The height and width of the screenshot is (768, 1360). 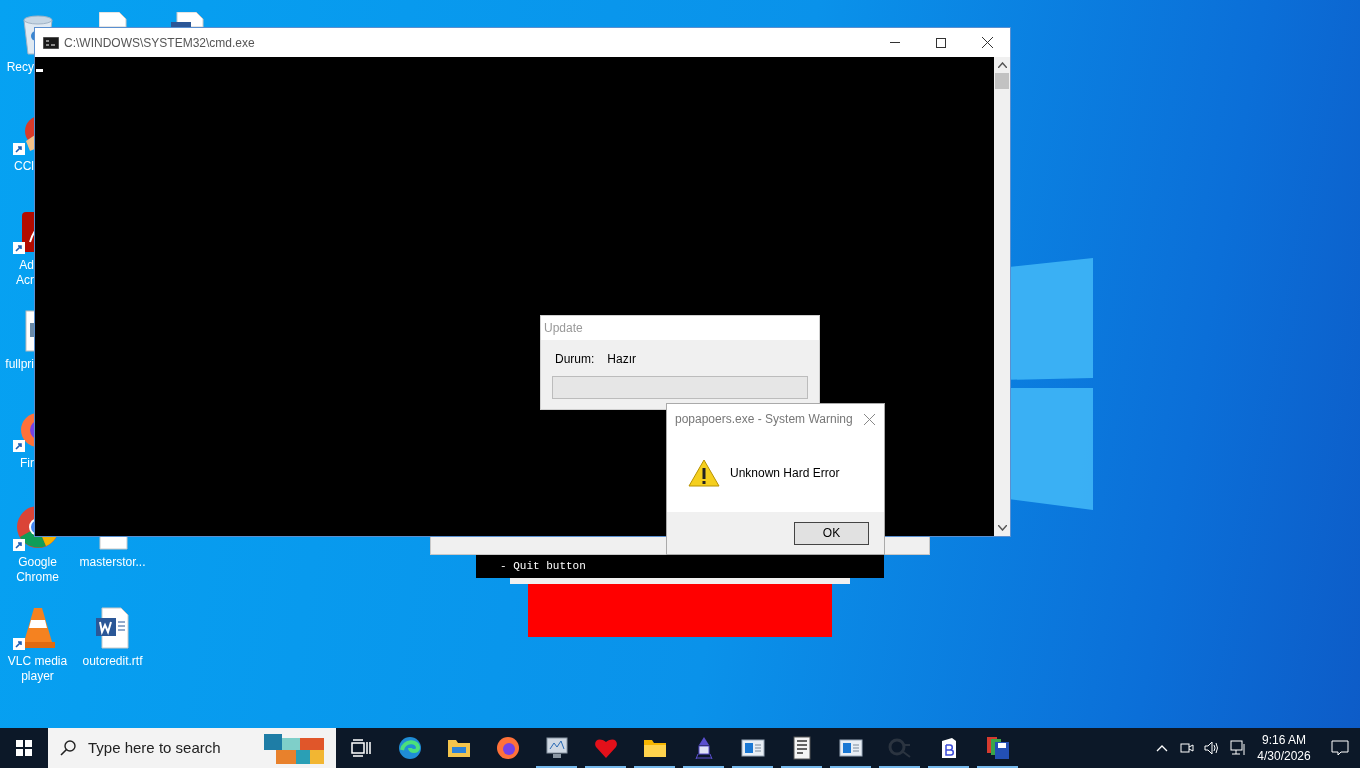 What do you see at coordinates (563, 328) in the screenshot?
I see `dialog-title: Update` at bounding box center [563, 328].